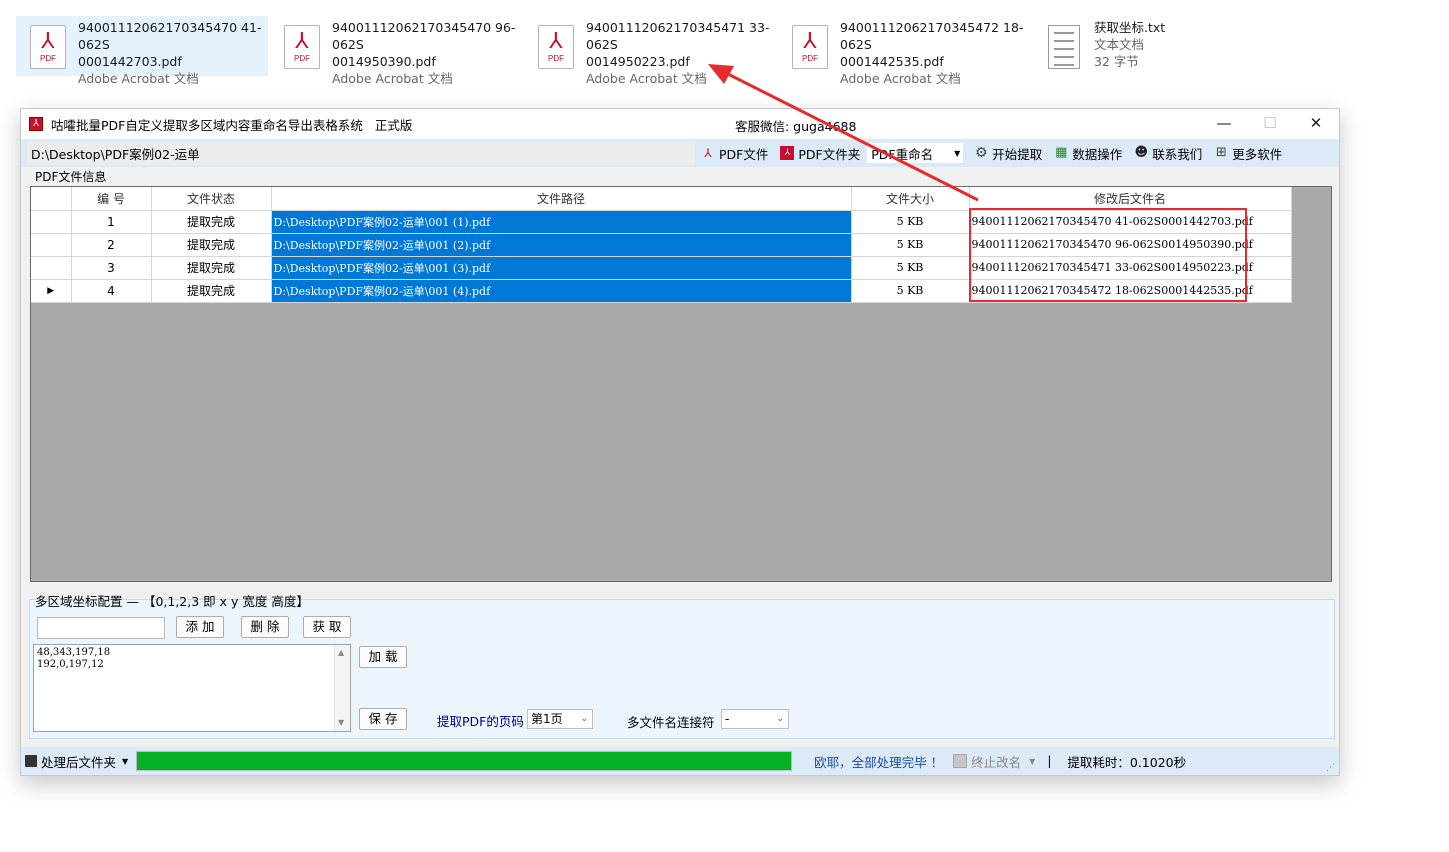  Describe the element at coordinates (849, 135) in the screenshot. I see `arrow-shaft` at that location.